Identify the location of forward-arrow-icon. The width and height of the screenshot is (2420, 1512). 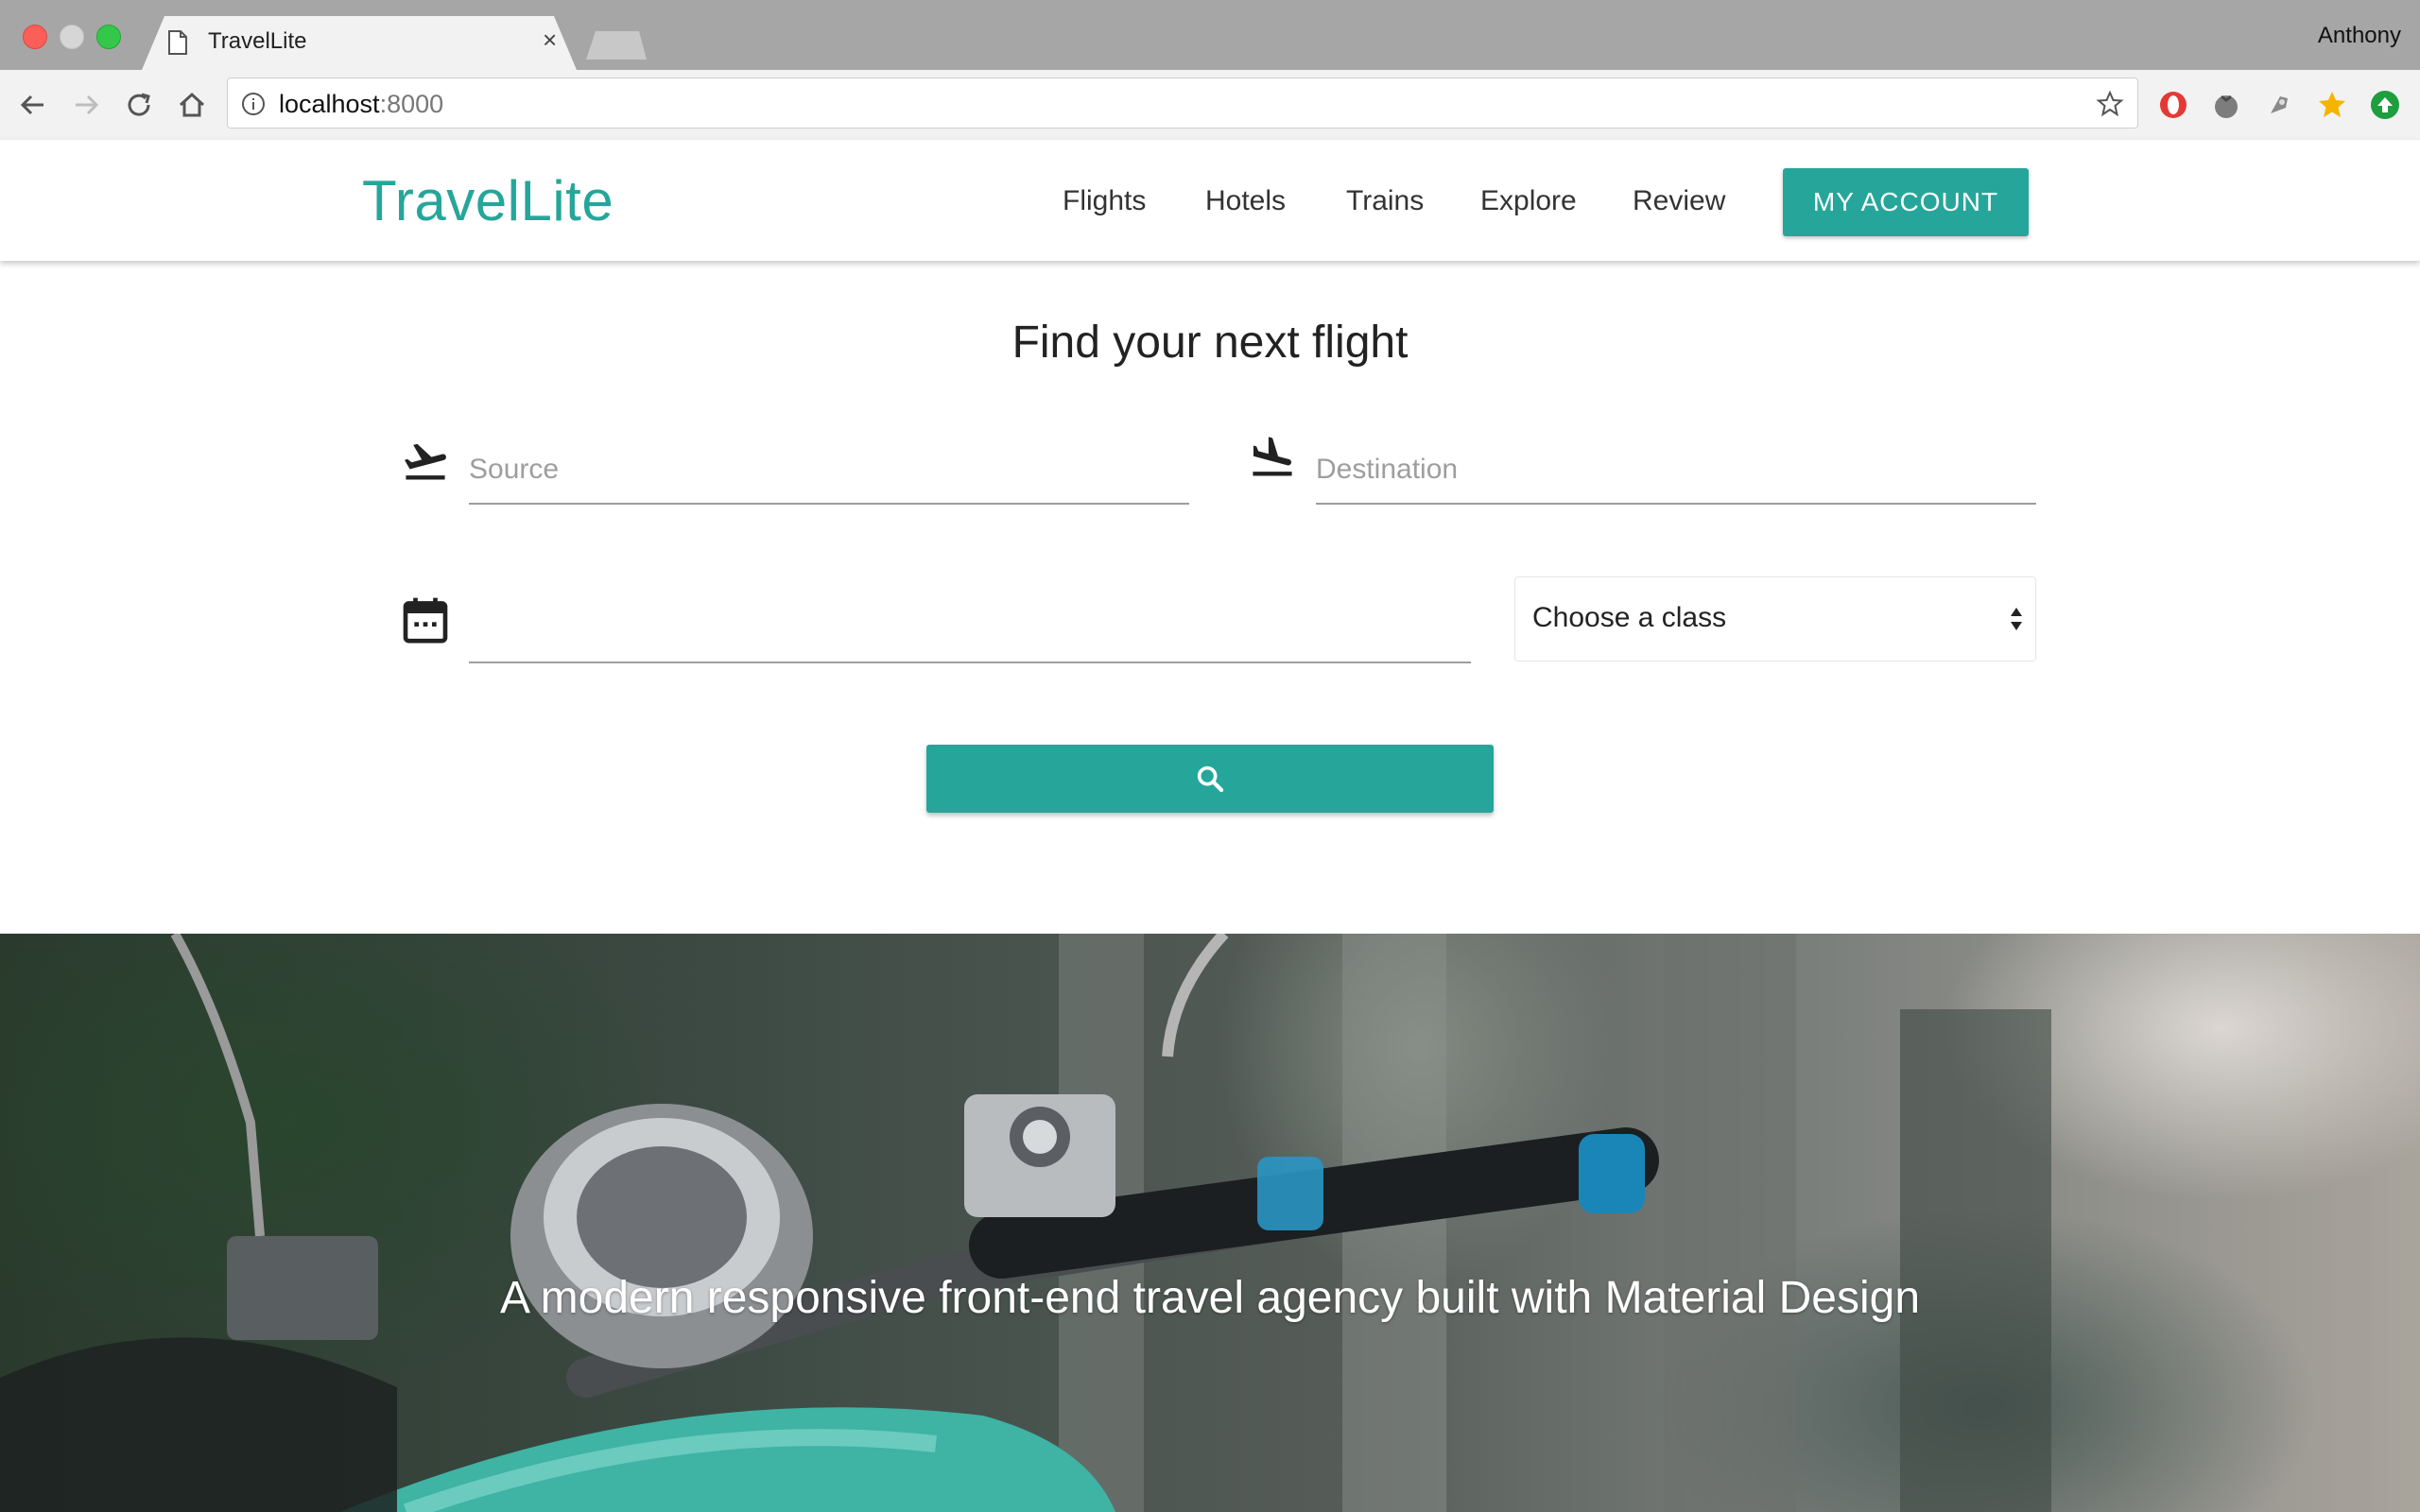
(86, 105).